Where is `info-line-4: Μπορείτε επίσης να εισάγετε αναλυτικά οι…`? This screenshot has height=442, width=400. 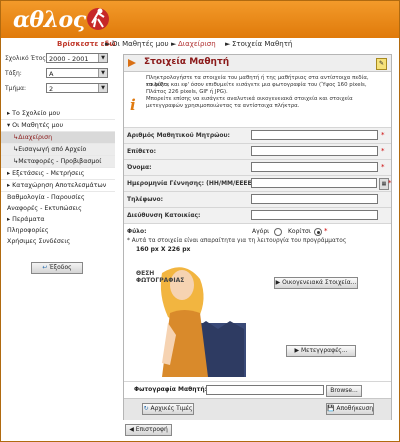
info-line-4: Μπορείτε επίσης να εισάγετε αναλυτικά οι… is located at coordinates (249, 99).